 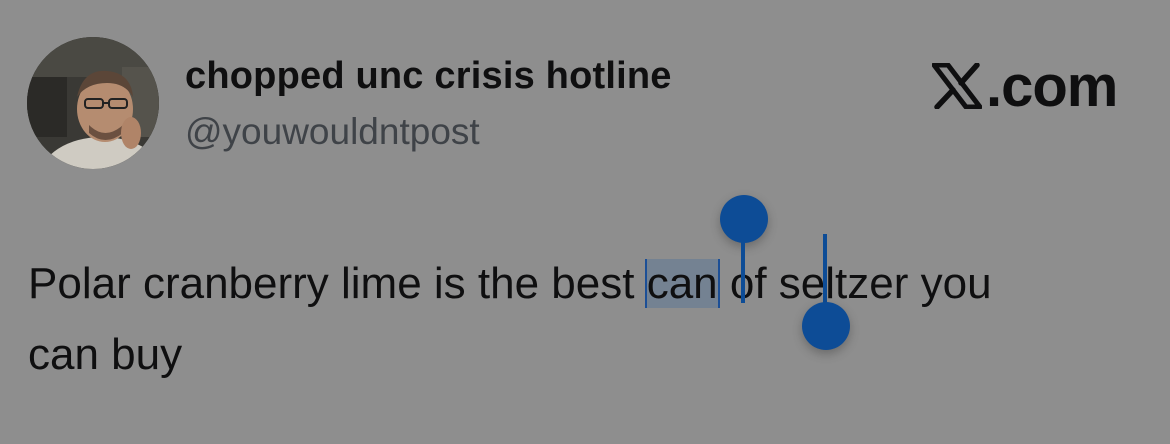 I want to click on selection-start-stem, so click(x=743, y=263).